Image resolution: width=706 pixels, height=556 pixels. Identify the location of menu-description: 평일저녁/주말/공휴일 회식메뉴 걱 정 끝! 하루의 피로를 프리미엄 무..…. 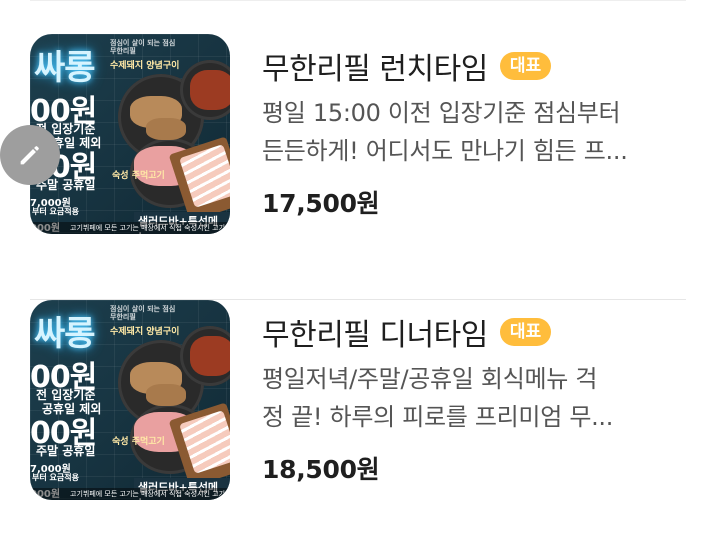
(474, 398).